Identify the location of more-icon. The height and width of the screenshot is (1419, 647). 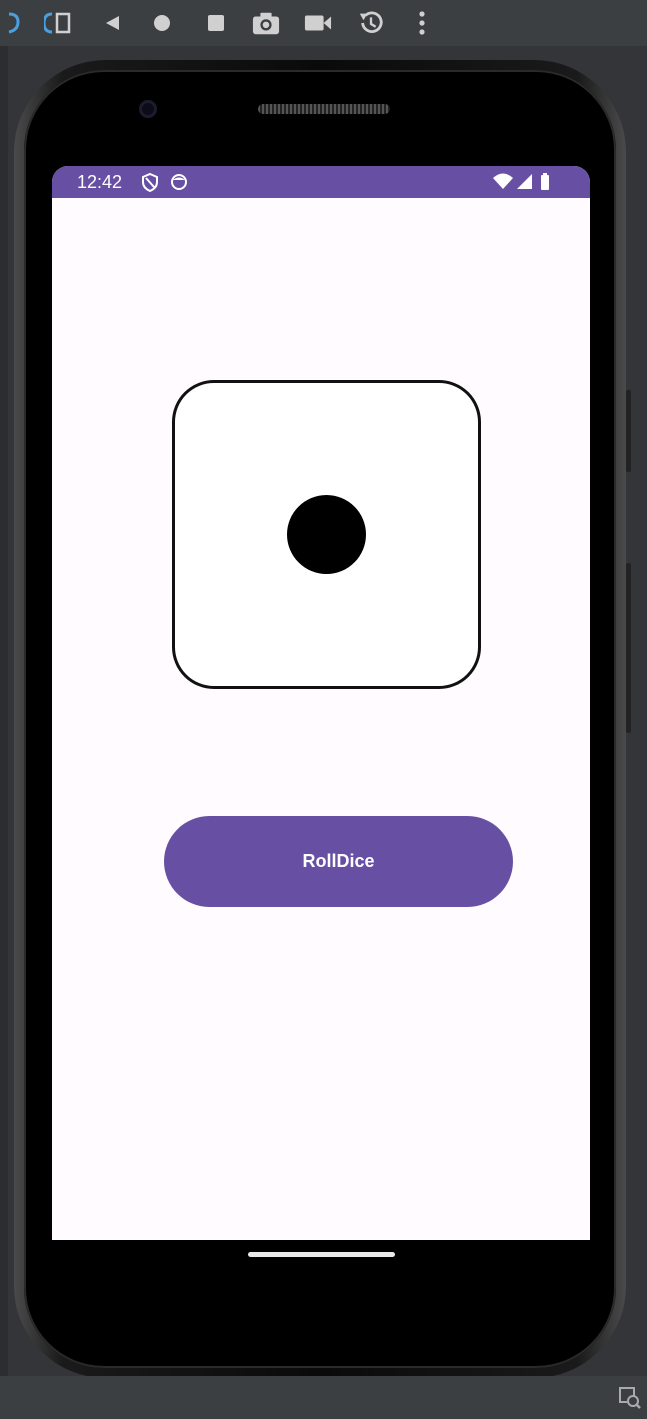
(422, 23).